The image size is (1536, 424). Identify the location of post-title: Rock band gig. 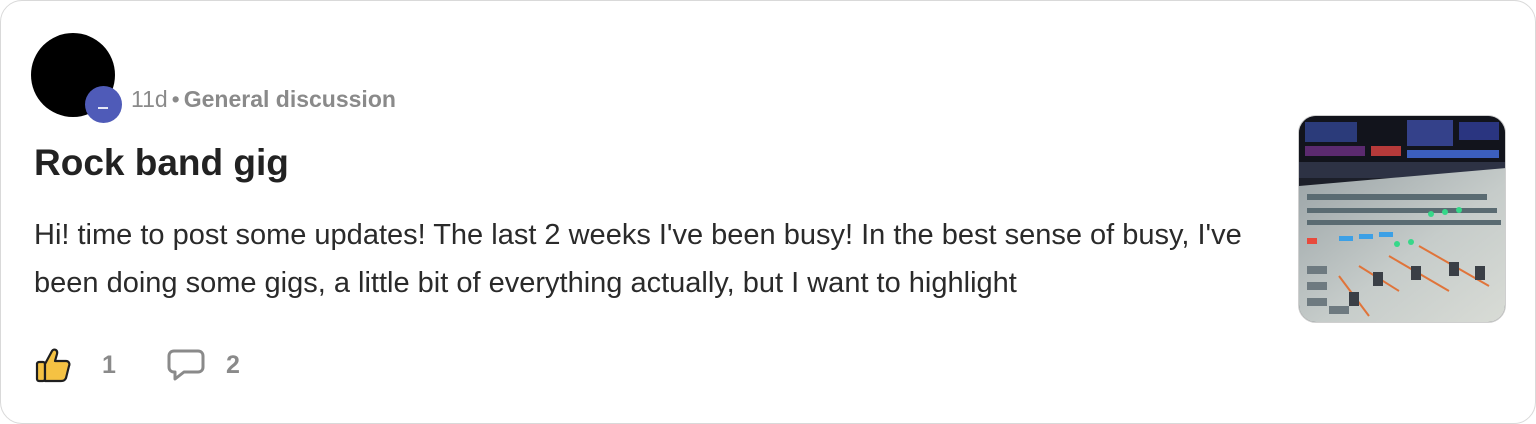
(161, 163).